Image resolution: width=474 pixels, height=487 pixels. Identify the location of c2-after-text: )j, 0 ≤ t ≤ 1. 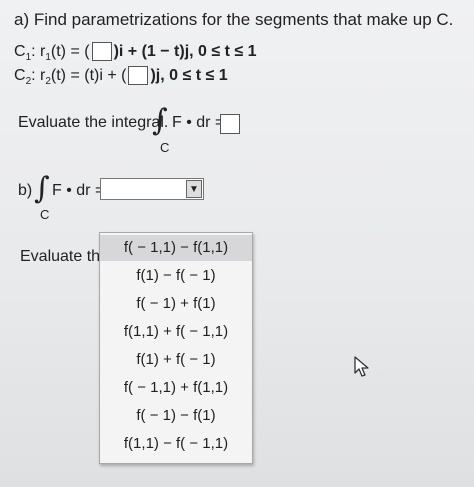
(189, 75).